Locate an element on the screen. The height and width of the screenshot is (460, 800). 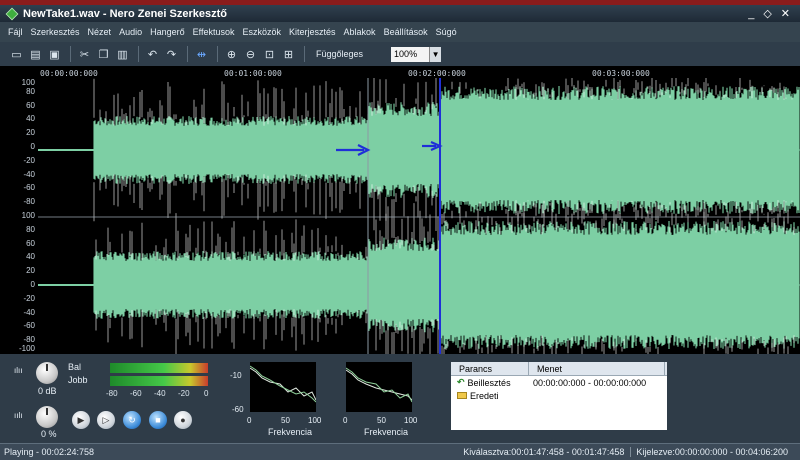
level-meter-right is located at coordinates (159, 381).